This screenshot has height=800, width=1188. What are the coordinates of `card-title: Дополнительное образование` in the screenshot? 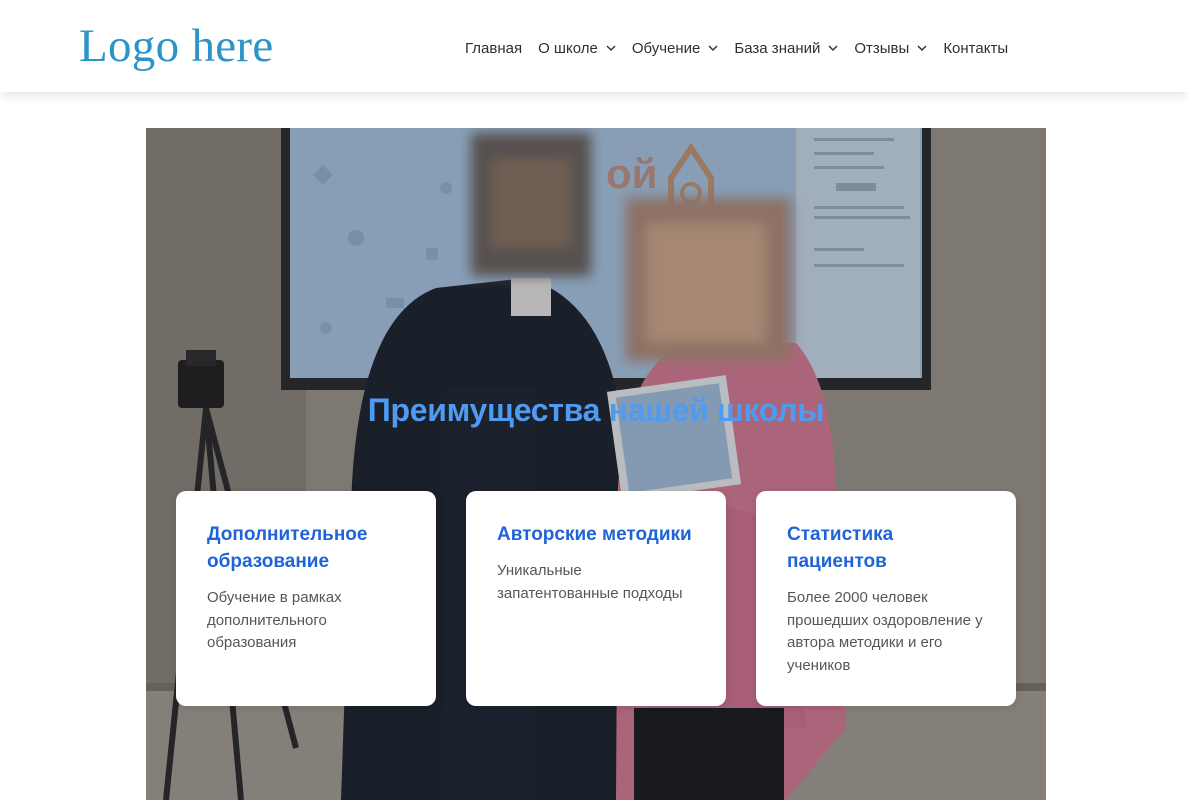 It's located at (287, 548).